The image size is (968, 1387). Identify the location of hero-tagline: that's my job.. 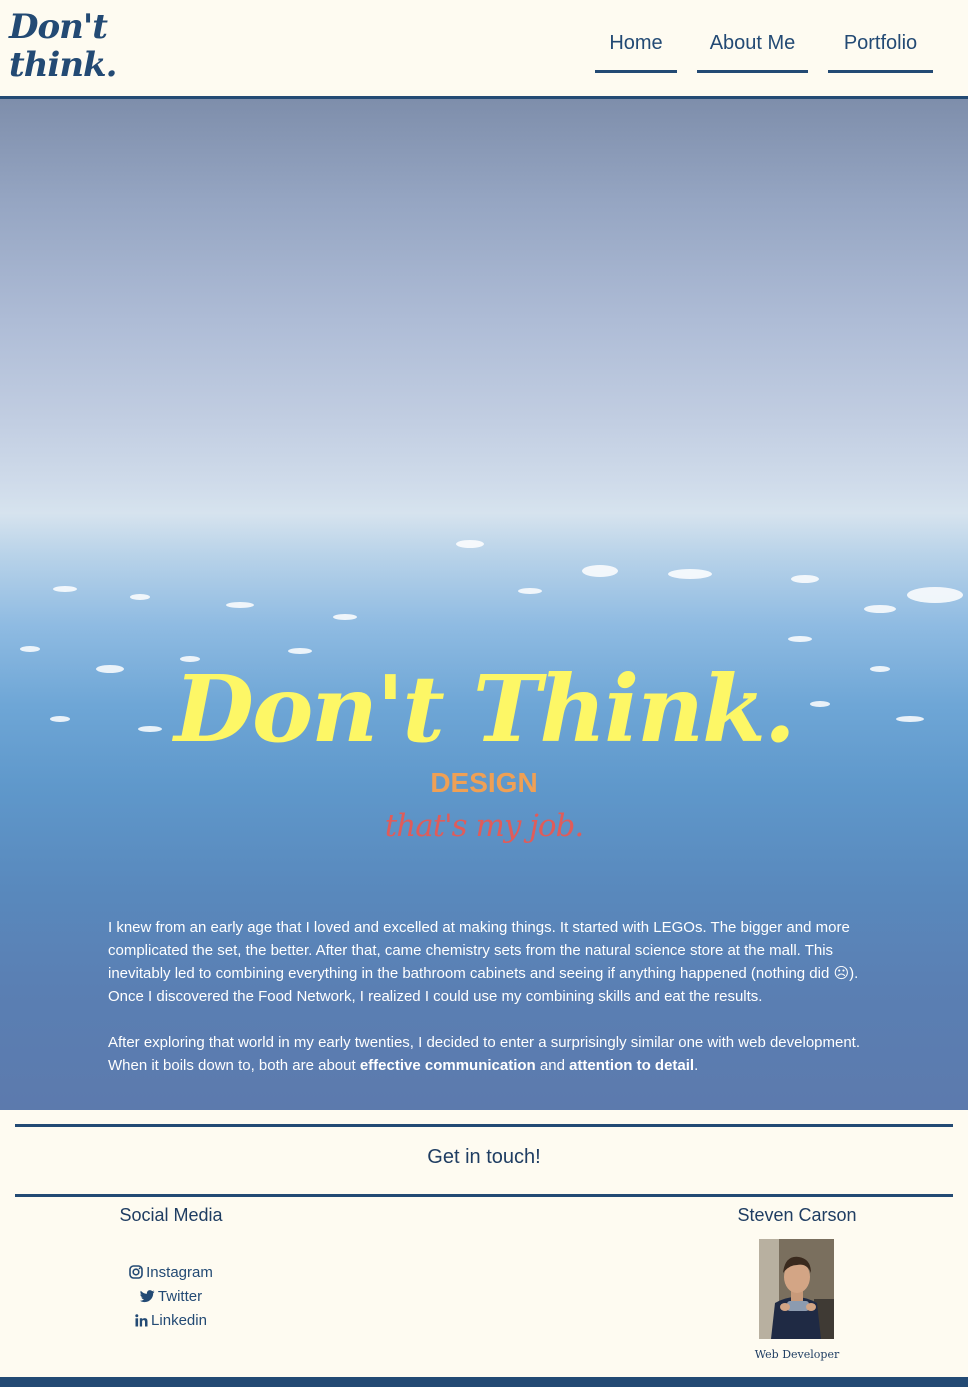
(484, 826).